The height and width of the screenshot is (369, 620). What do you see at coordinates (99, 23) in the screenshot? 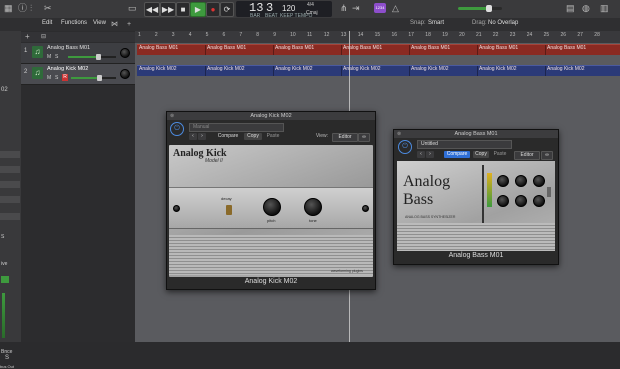
I see `menu-view: View` at bounding box center [99, 23].